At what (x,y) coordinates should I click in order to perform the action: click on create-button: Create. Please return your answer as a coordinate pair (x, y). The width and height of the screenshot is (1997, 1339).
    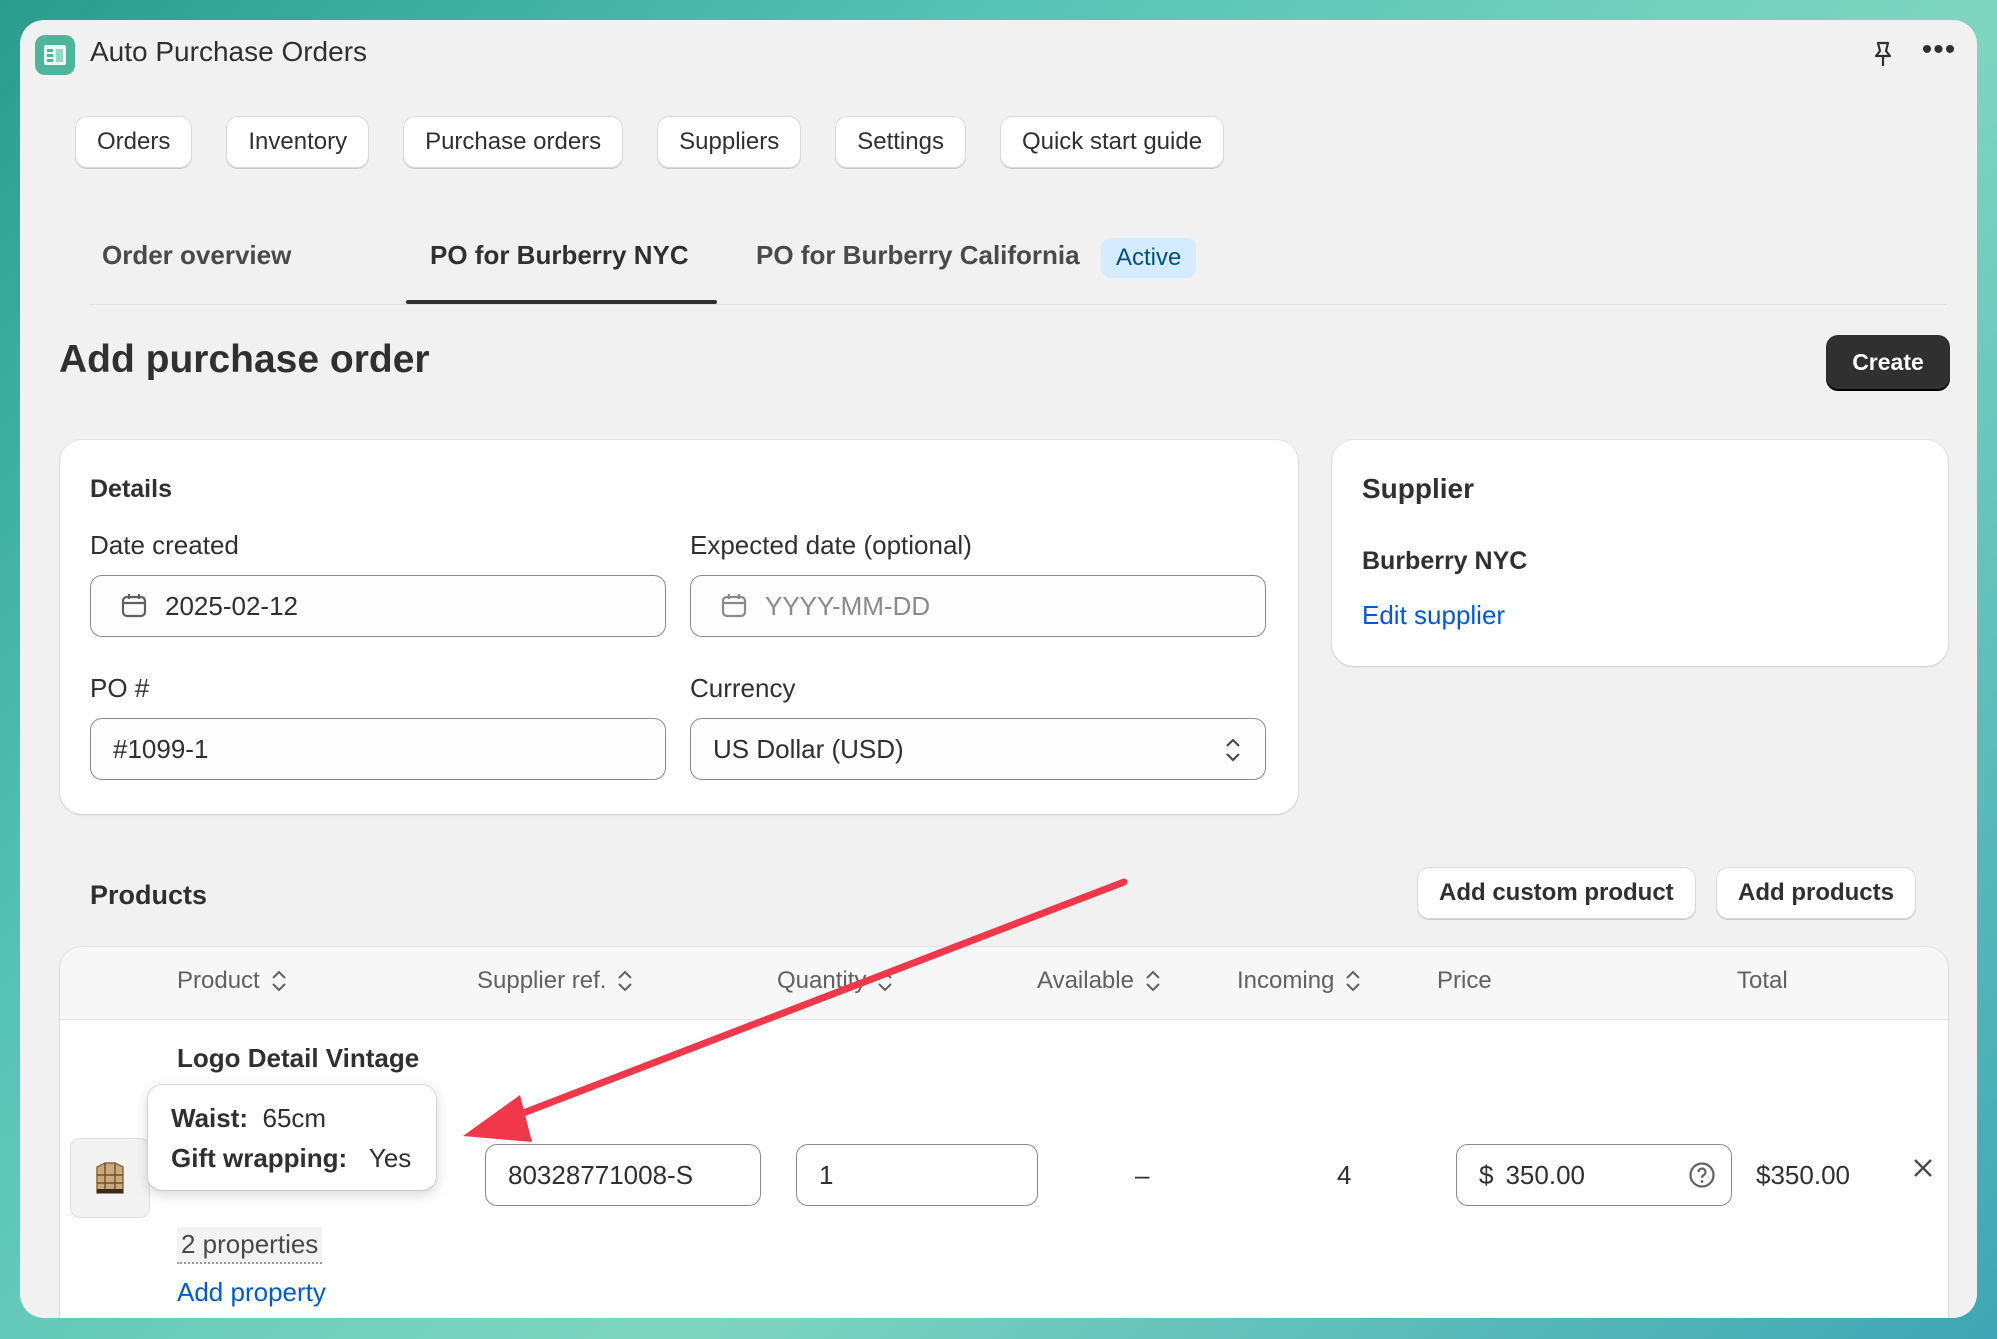
    Looking at the image, I should click on (1888, 362).